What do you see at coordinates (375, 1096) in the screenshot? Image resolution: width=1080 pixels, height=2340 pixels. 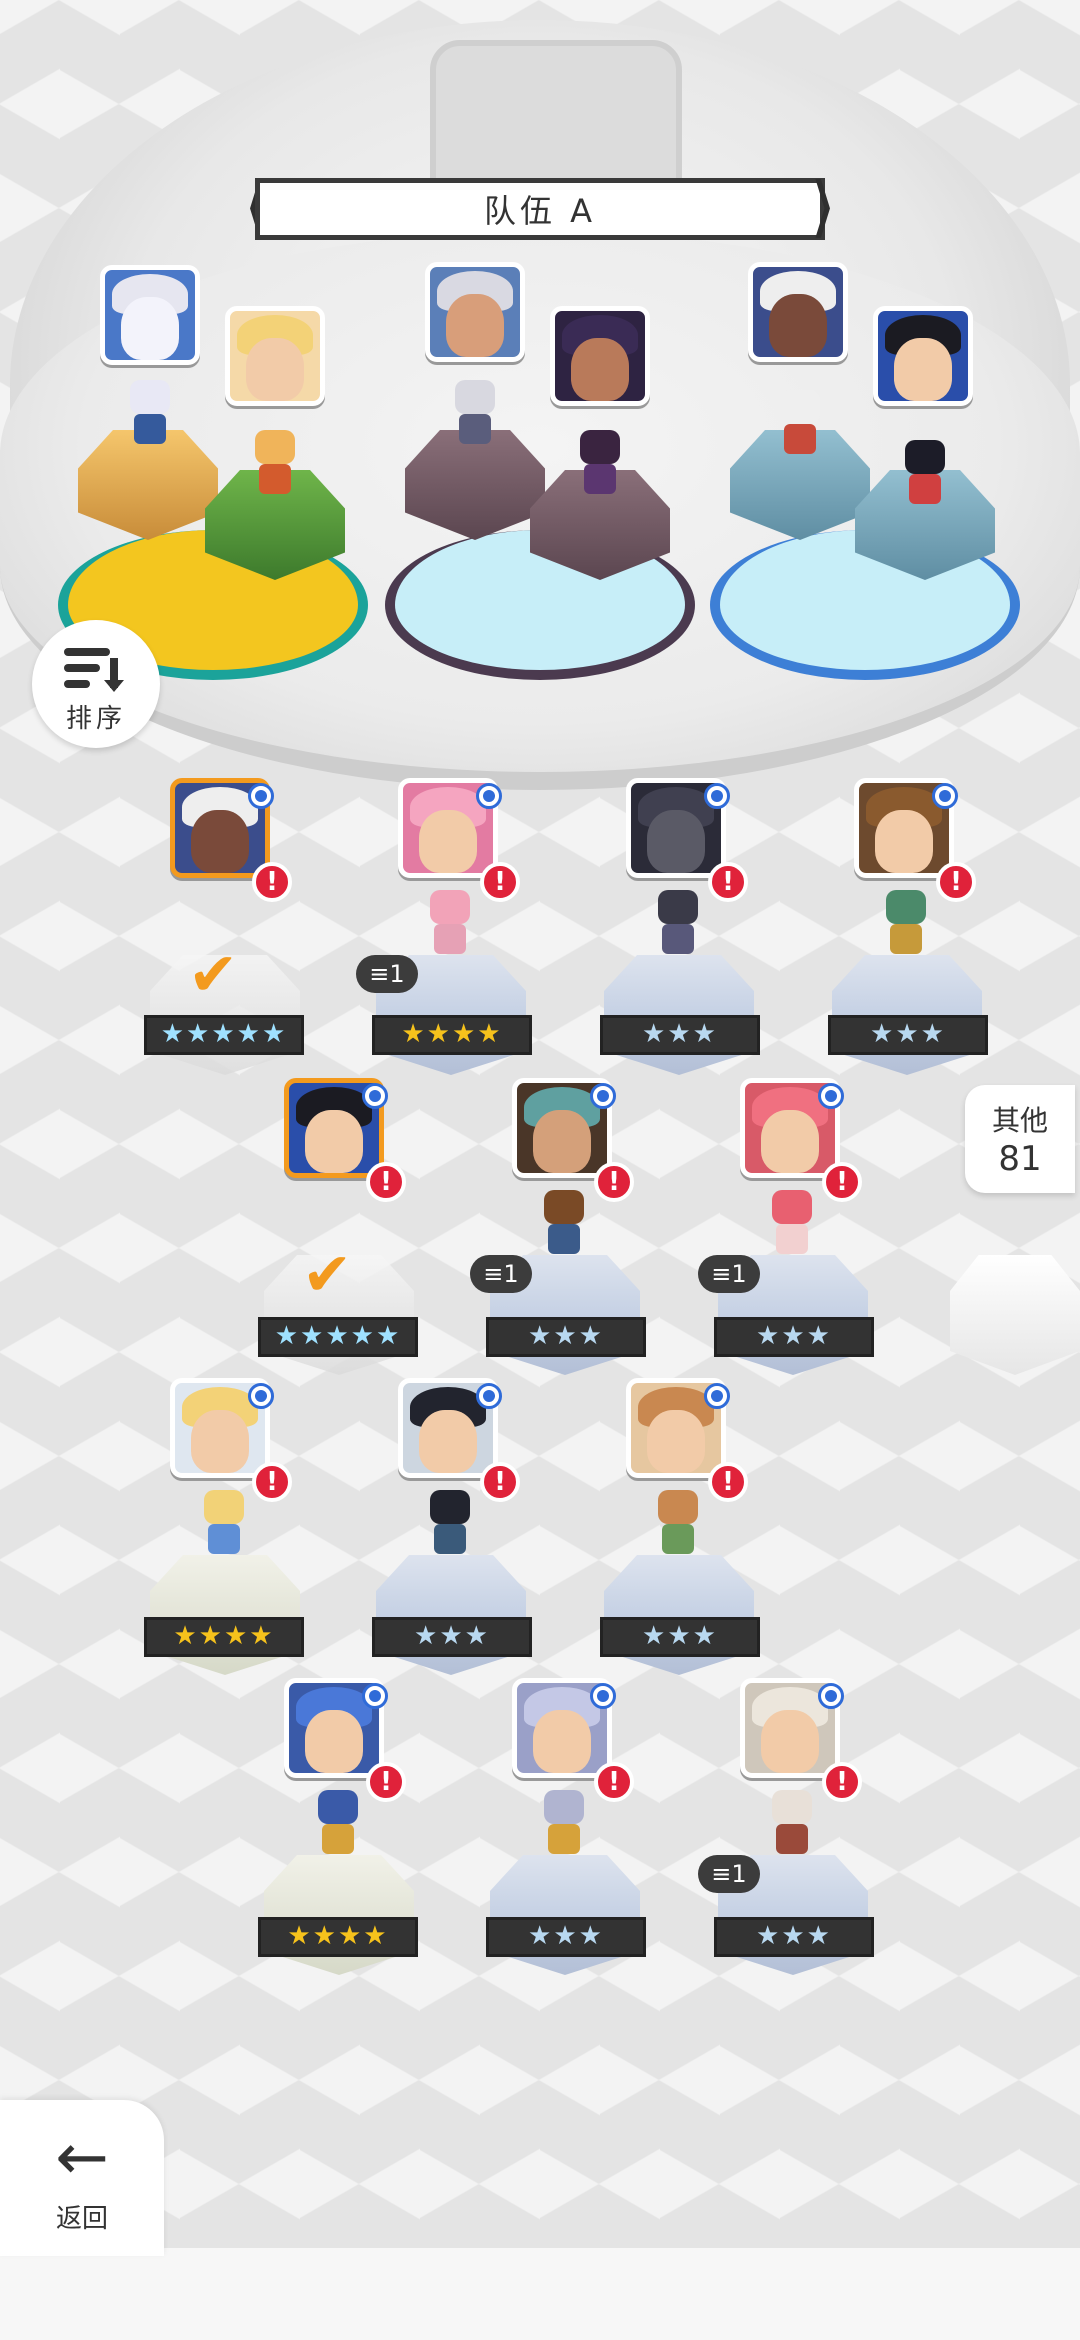 I see `roster-5-element-badge` at bounding box center [375, 1096].